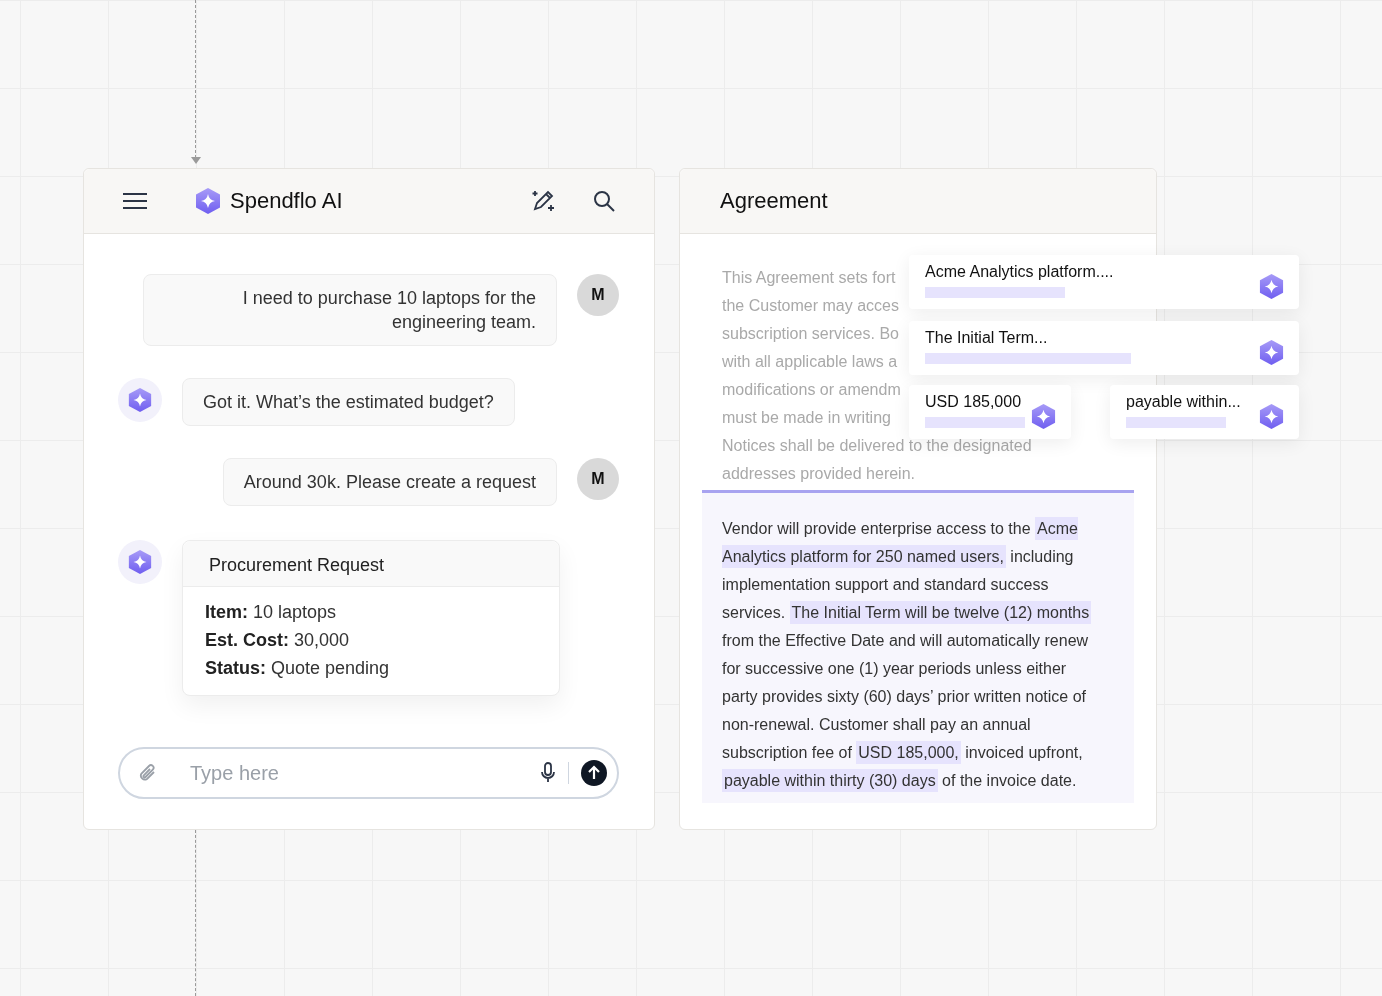 This screenshot has height=996, width=1382. What do you see at coordinates (774, 201) in the screenshot?
I see `panel-title: Agreement` at bounding box center [774, 201].